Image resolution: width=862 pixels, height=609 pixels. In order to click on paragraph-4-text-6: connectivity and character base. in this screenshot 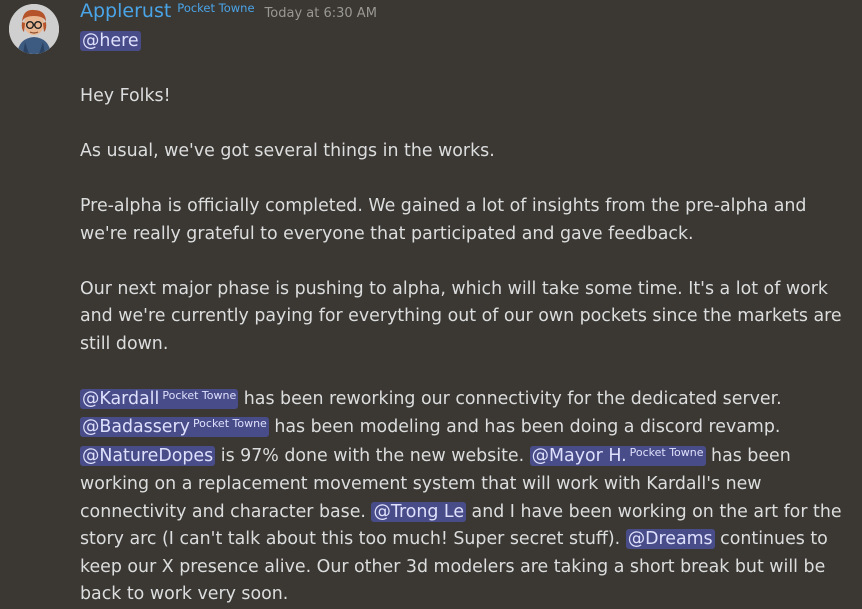, I will do `click(226, 511)`.